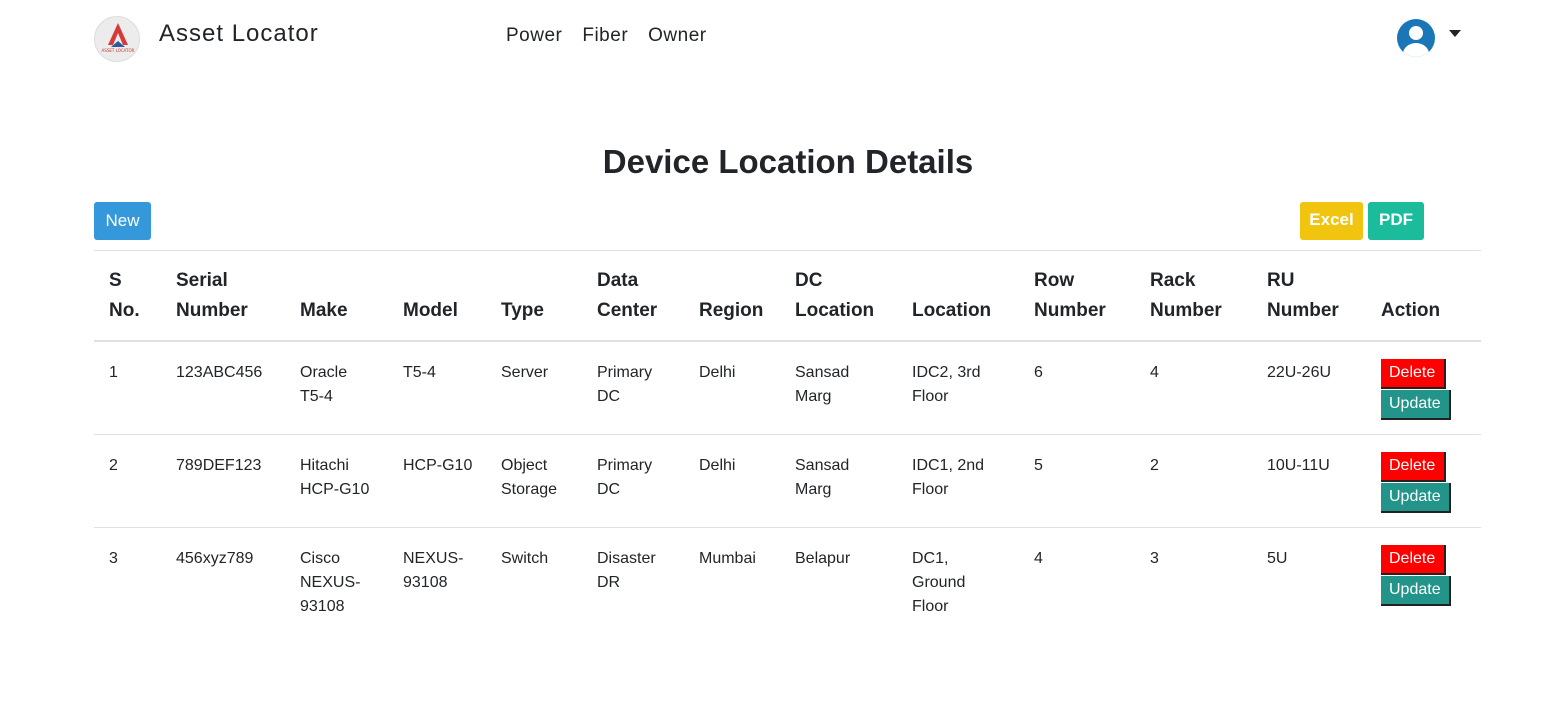 The width and height of the screenshot is (1568, 718). What do you see at coordinates (1277, 558) in the screenshot?
I see `cell-text: 5U` at bounding box center [1277, 558].